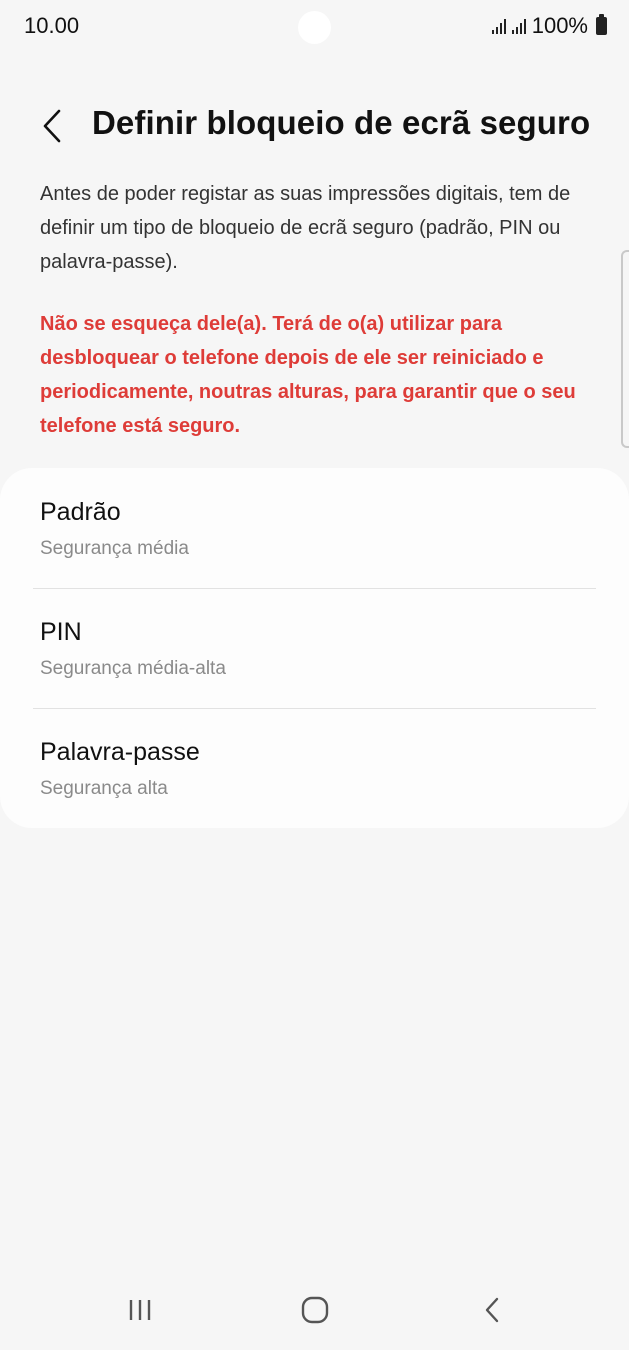 This screenshot has height=1350, width=629. Describe the element at coordinates (559, 25) in the screenshot. I see `battery-percentage: 100%` at that location.